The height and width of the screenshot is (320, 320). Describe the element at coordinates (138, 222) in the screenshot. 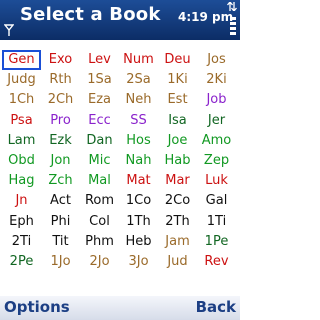

I see `book-1th: 1Th` at that location.